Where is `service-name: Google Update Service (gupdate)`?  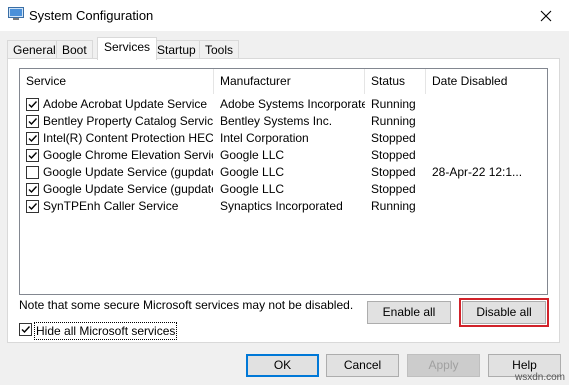 service-name: Google Update Service (gupdate) is located at coordinates (128, 172).